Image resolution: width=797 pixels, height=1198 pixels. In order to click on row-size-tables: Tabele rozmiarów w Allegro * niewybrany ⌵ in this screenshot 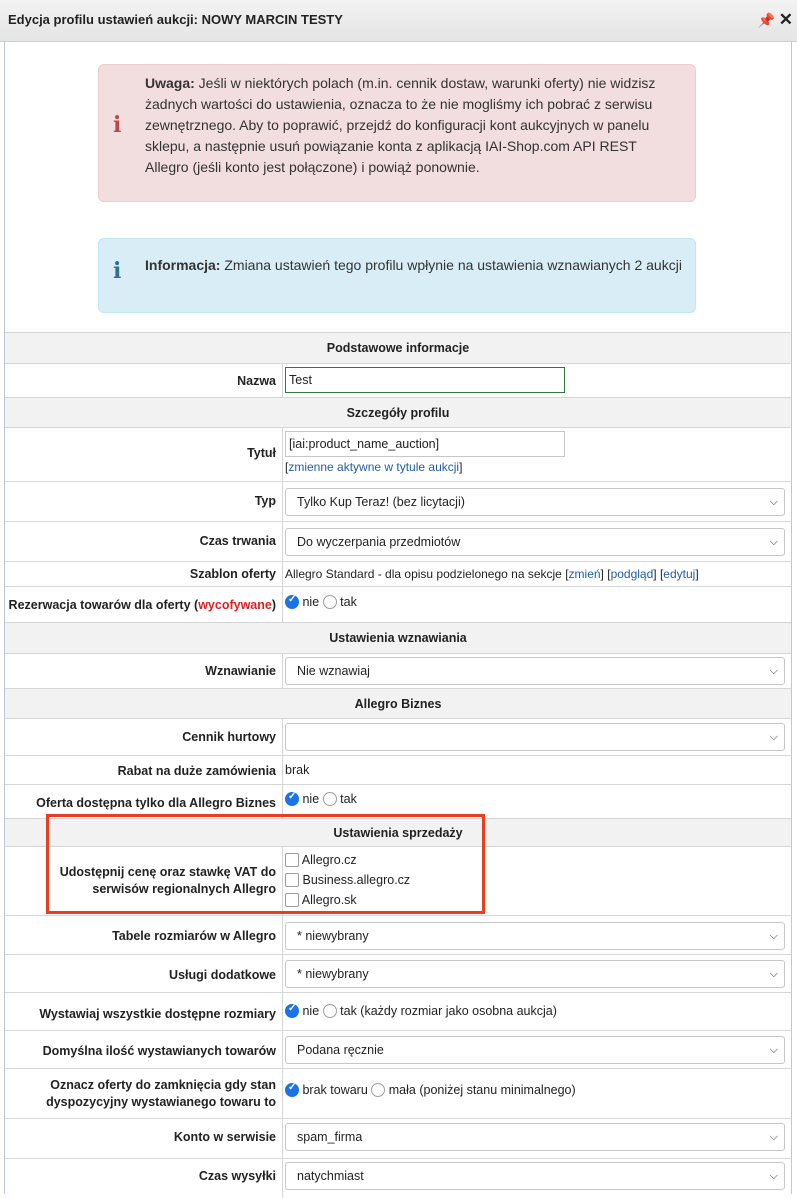, I will do `click(398, 934)`.